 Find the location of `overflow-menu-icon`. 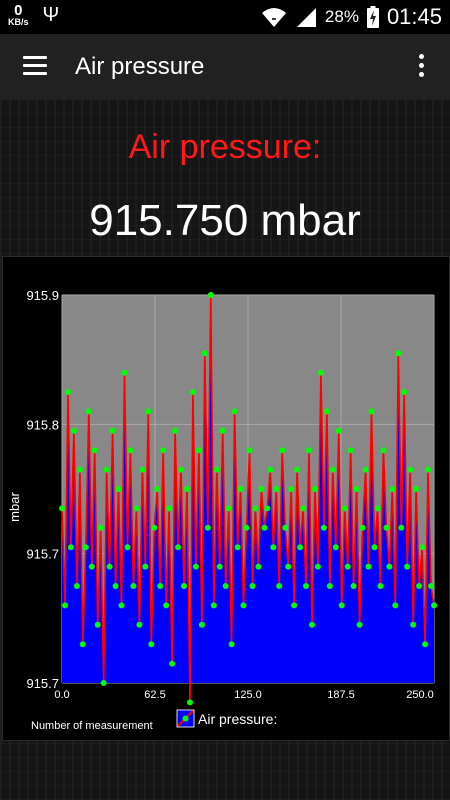

overflow-menu-icon is located at coordinates (422, 67).